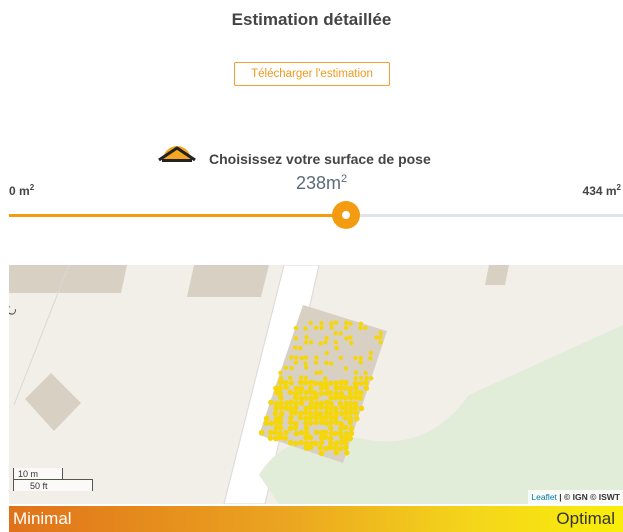  I want to click on page-title: Estimation détaillée, so click(311, 19).